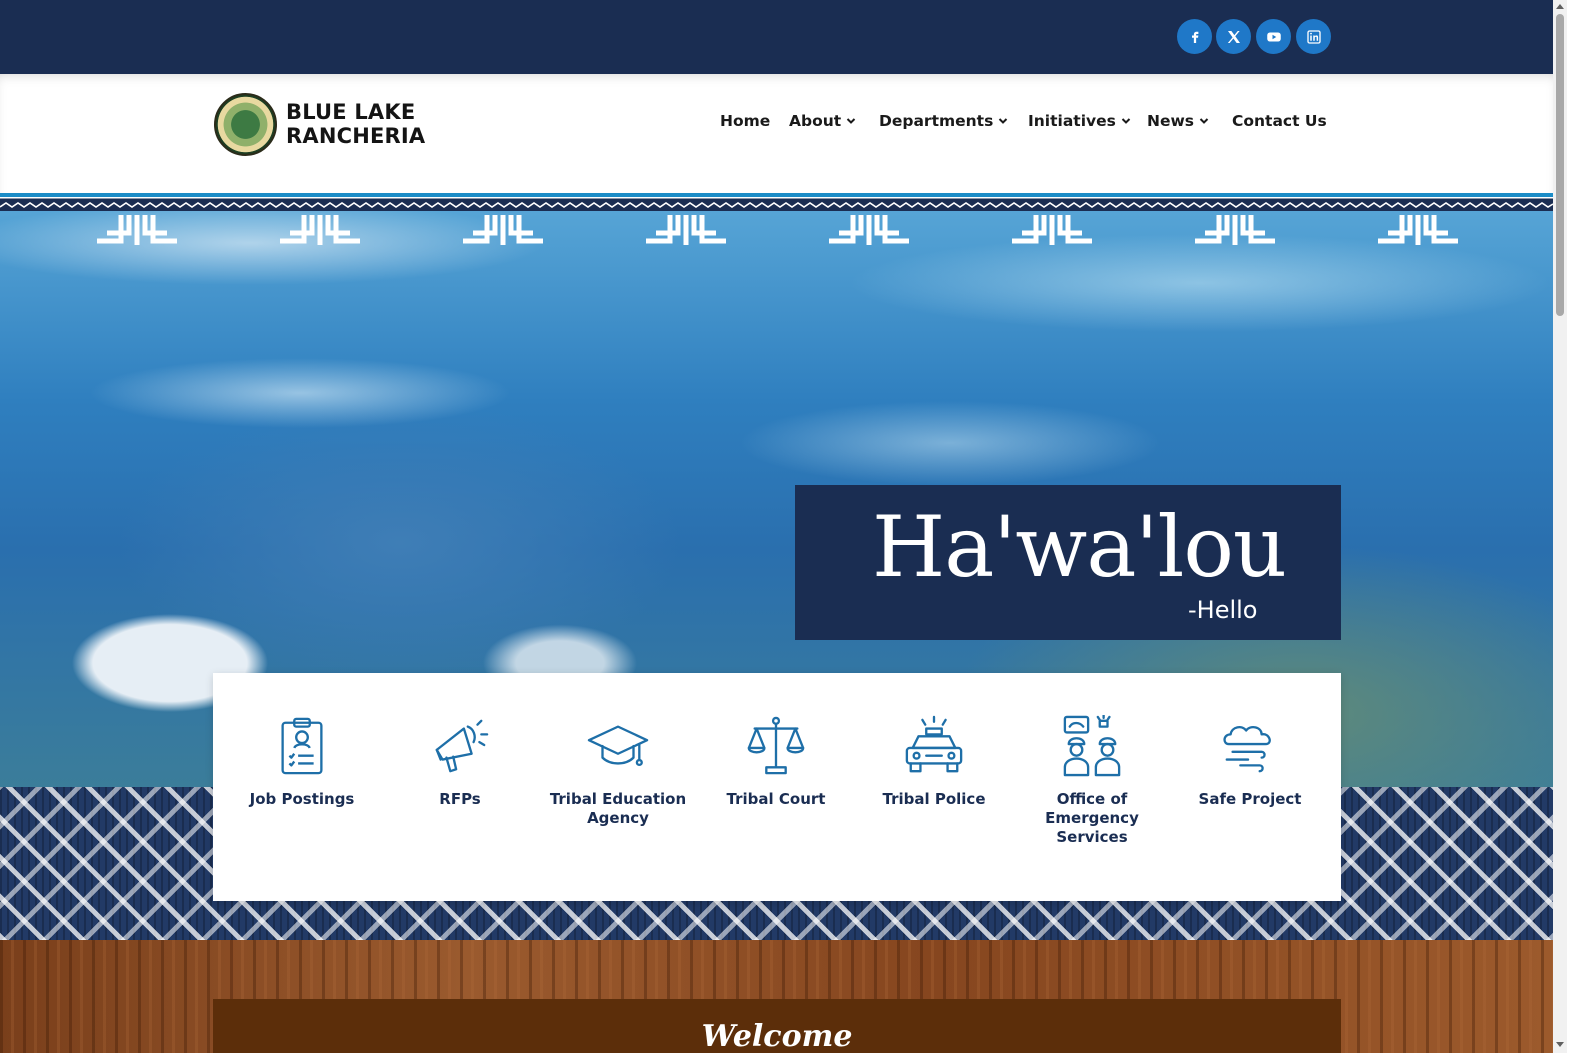 This screenshot has height=1053, width=1584. Describe the element at coordinates (1194, 36) in the screenshot. I see `facebook-icon` at that location.